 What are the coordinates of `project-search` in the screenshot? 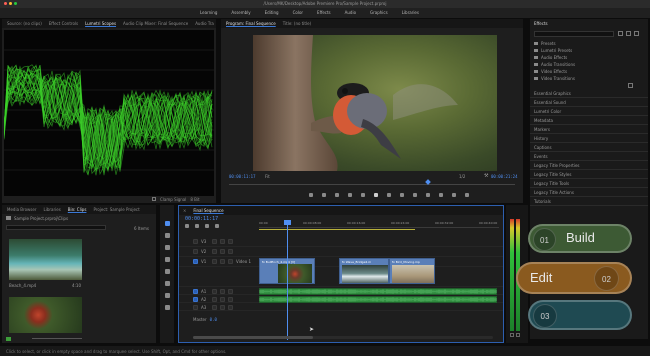 It's located at (56, 227).